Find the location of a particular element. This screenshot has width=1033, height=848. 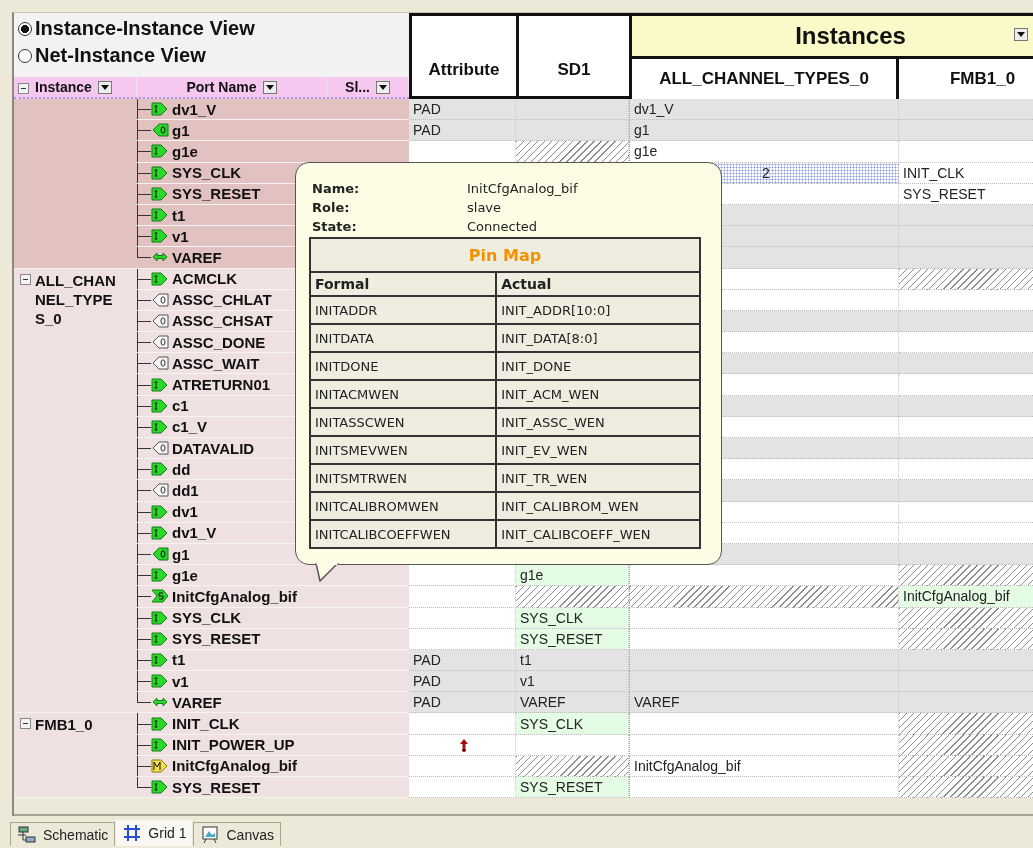

port-name: ASSC_CHSAT is located at coordinates (222, 321).